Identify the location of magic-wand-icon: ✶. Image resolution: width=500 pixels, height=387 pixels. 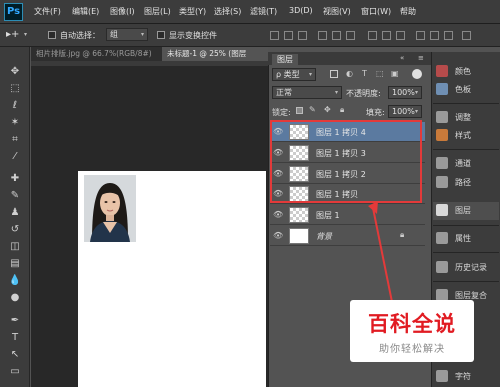
(15, 123).